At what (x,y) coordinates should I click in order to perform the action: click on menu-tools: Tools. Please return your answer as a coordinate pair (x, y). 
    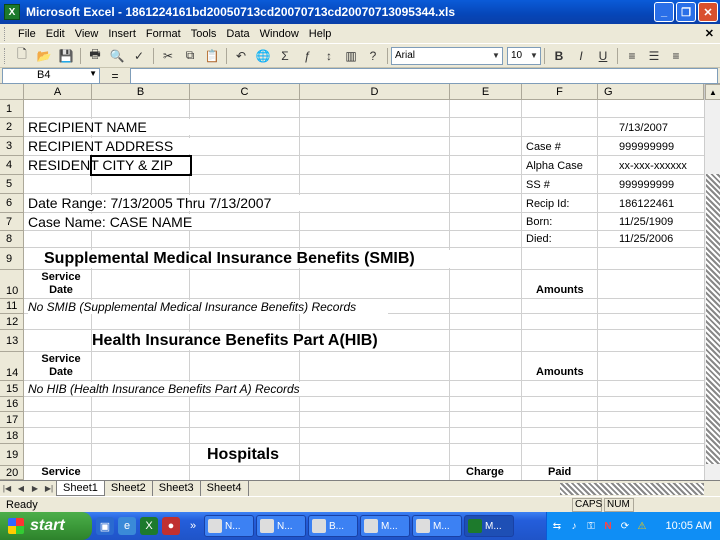
    Looking at the image, I should click on (204, 34).